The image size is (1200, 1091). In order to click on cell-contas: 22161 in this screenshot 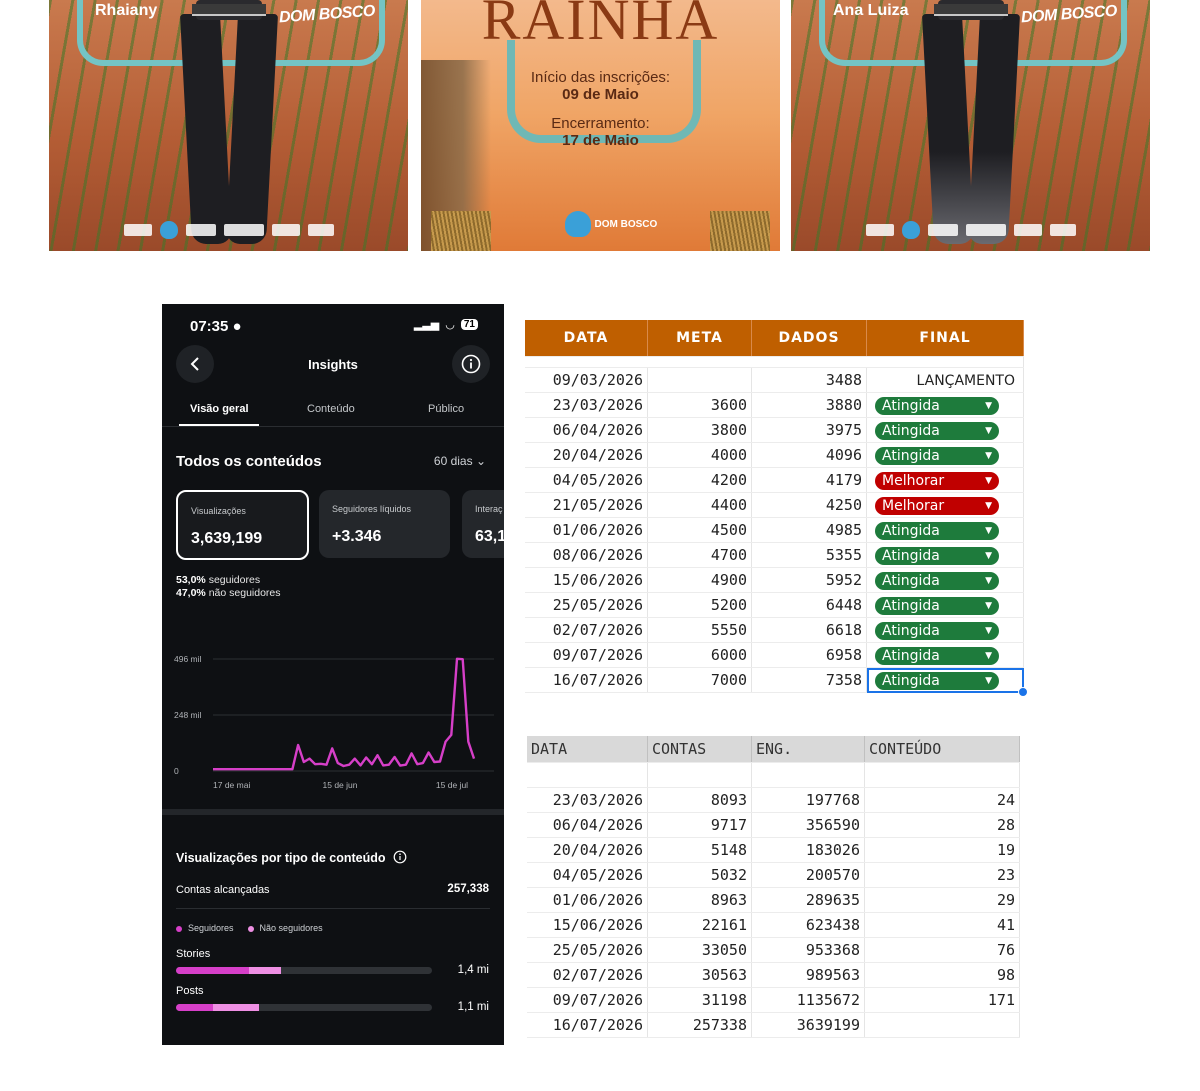, I will do `click(699, 925)`.